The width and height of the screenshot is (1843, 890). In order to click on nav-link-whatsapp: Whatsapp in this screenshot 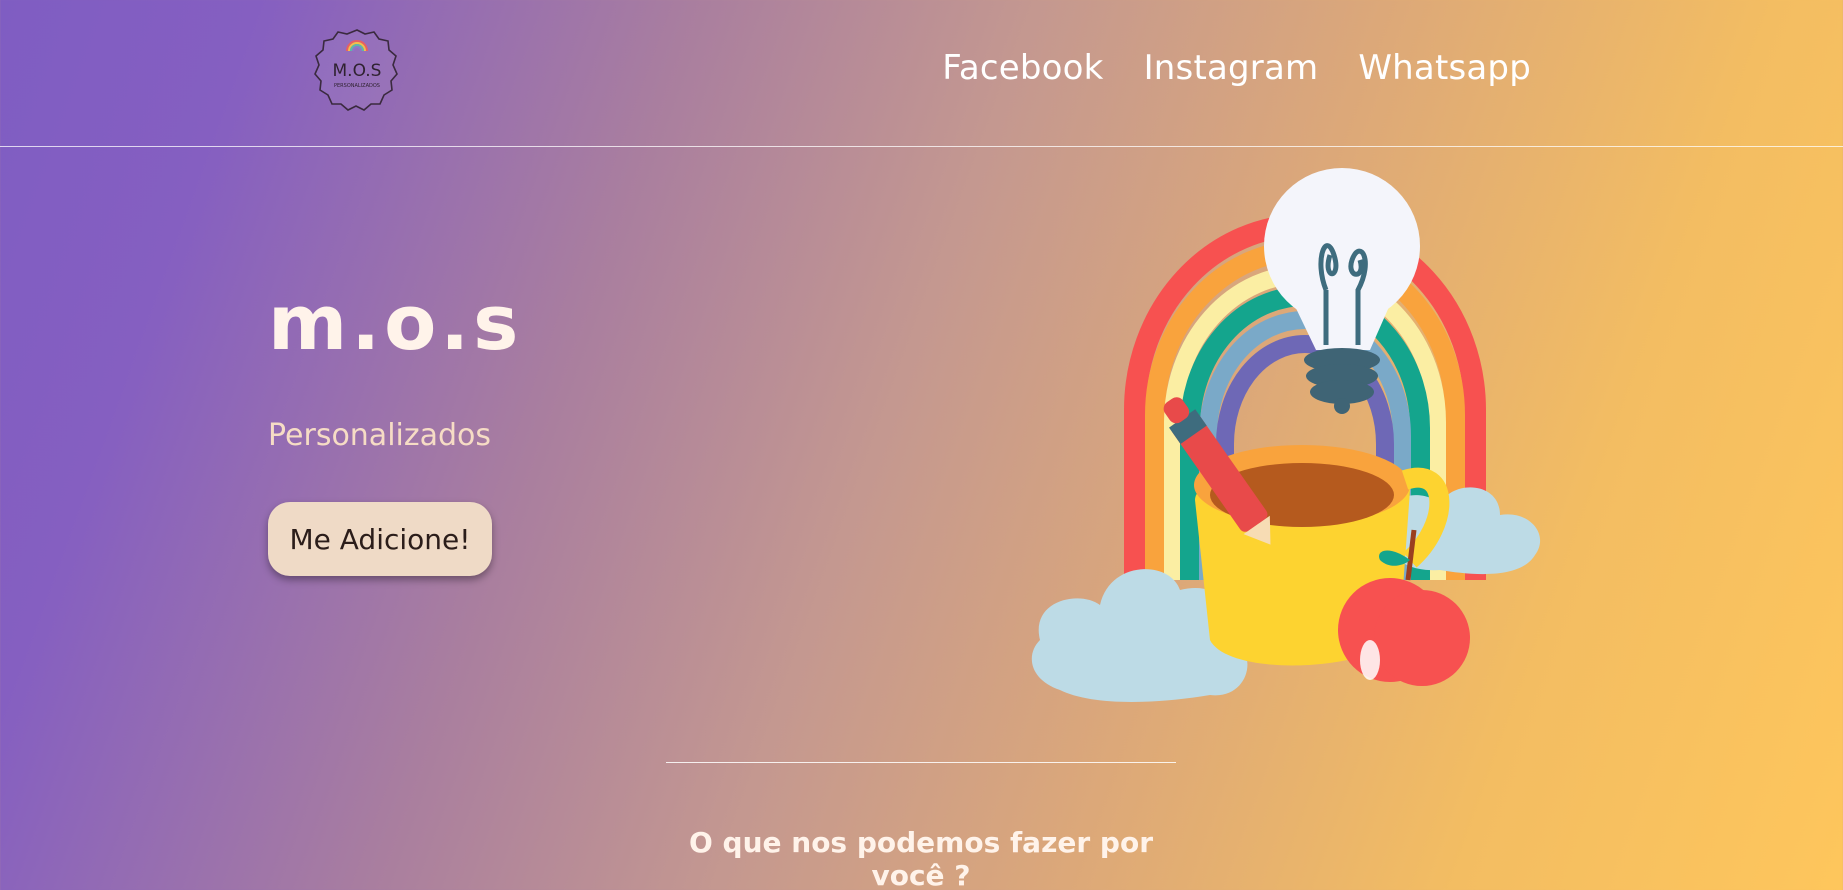, I will do `click(1444, 68)`.